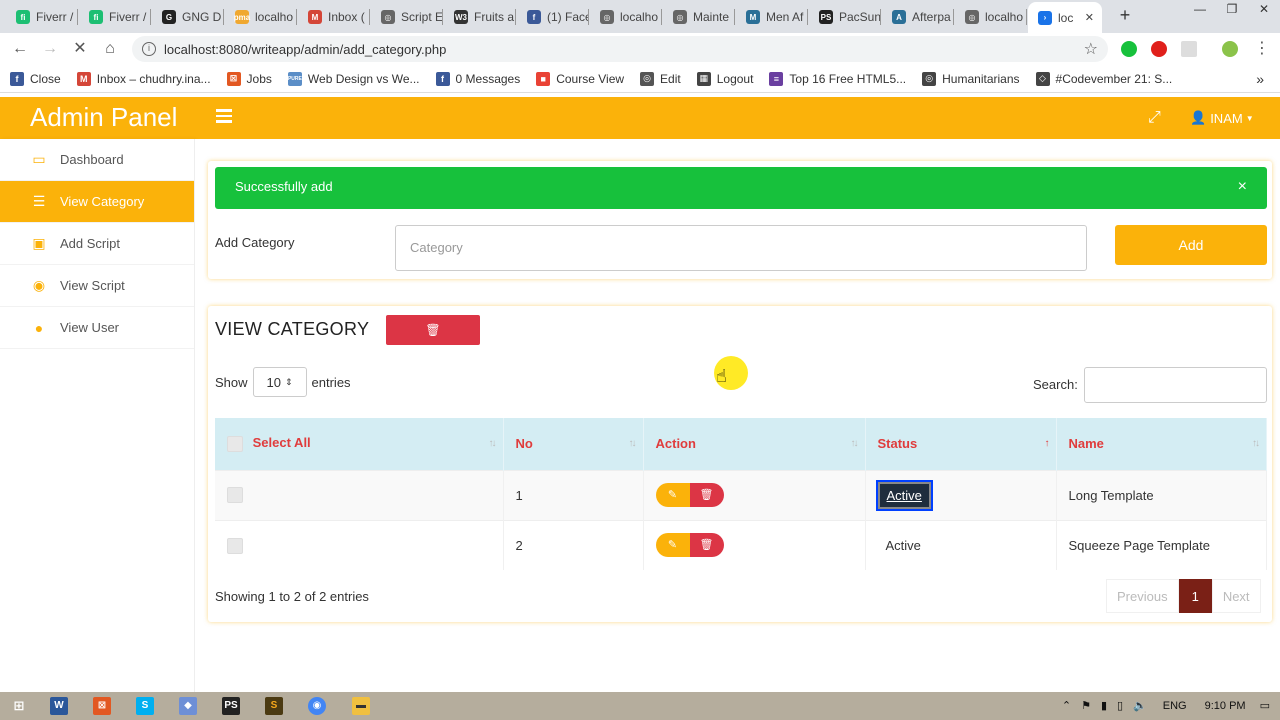 Image resolution: width=1280 pixels, height=720 pixels. What do you see at coordinates (235, 444) in the screenshot?
I see `select-all-checkbox` at bounding box center [235, 444].